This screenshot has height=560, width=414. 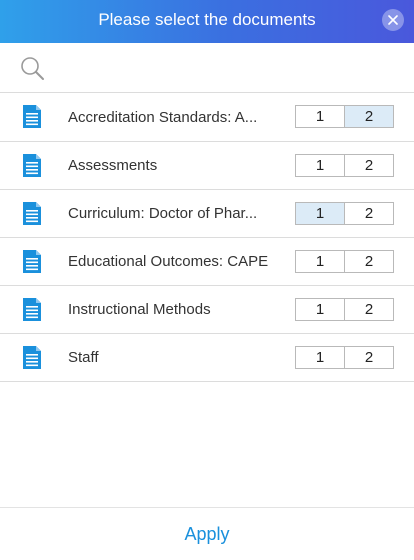 I want to click on document-row: Accreditation Standards: A... 1 2, so click(x=207, y=117).